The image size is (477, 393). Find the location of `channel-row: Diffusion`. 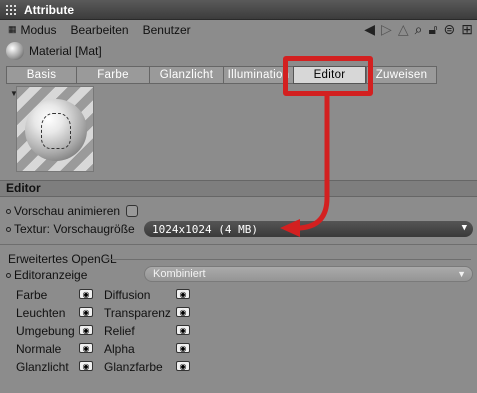

channel-row: Diffusion is located at coordinates (127, 295).